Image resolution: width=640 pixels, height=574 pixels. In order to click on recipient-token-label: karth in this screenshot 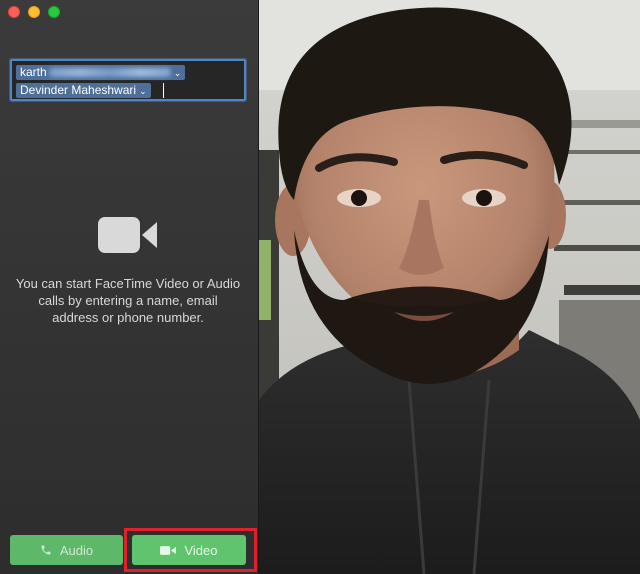, I will do `click(33, 72)`.